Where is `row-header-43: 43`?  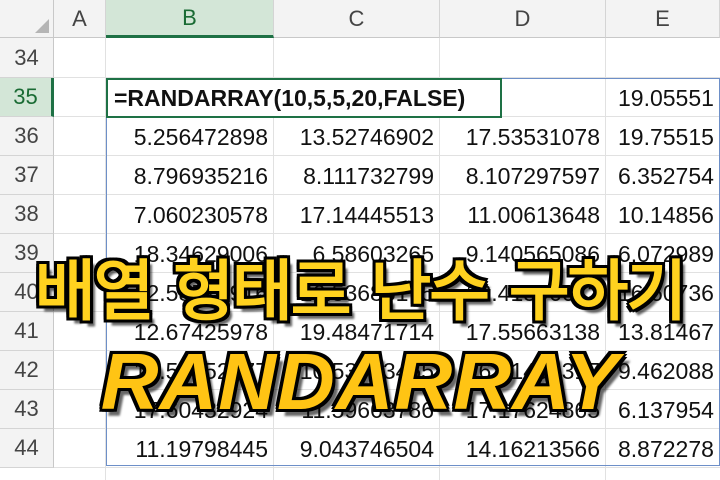 row-header-43: 43 is located at coordinates (27, 409).